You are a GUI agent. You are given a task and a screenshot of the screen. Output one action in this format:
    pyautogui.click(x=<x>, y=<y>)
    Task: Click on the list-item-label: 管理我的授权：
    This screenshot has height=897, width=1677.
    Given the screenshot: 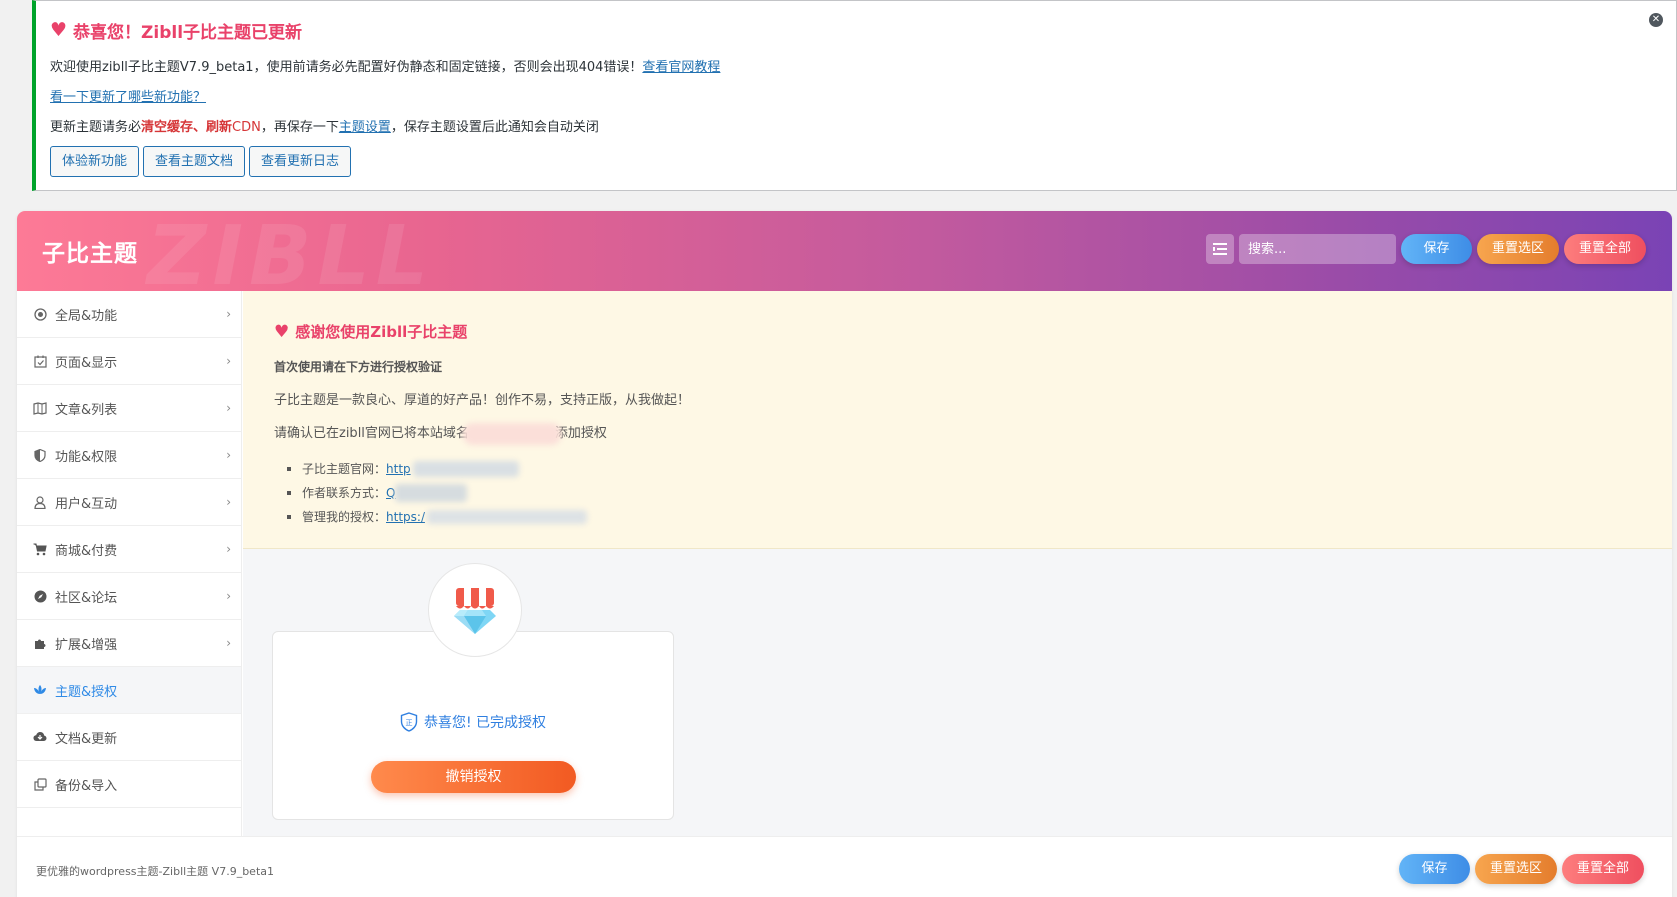 What is the action you would take?
    pyautogui.click(x=344, y=517)
    